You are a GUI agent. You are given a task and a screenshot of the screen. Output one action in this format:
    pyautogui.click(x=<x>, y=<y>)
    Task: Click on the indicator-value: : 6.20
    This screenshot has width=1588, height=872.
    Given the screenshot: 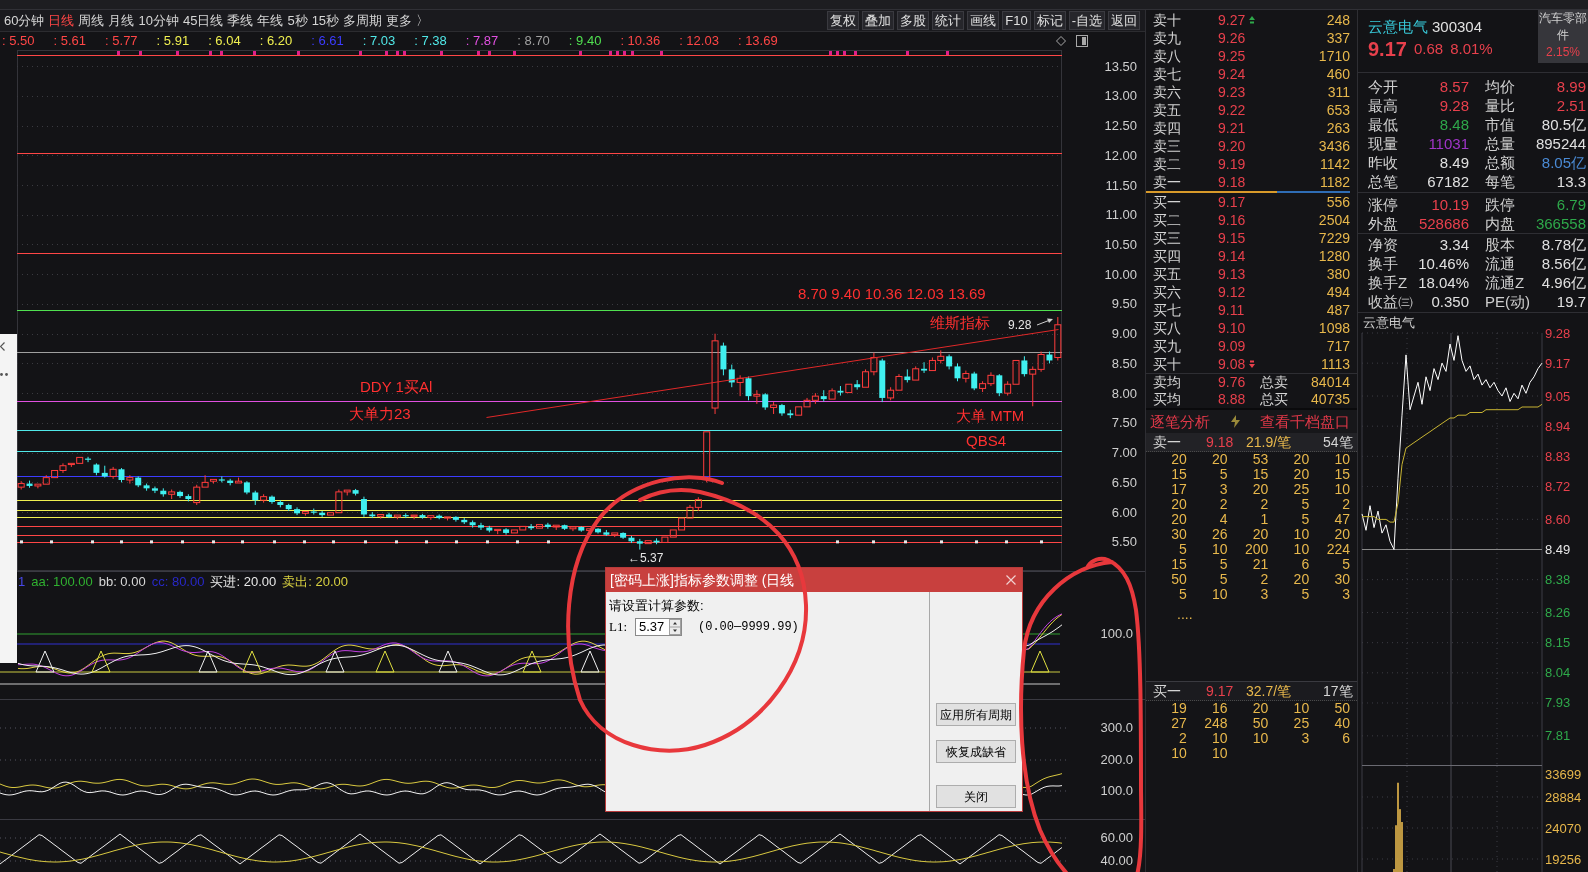 What is the action you would take?
    pyautogui.click(x=276, y=41)
    